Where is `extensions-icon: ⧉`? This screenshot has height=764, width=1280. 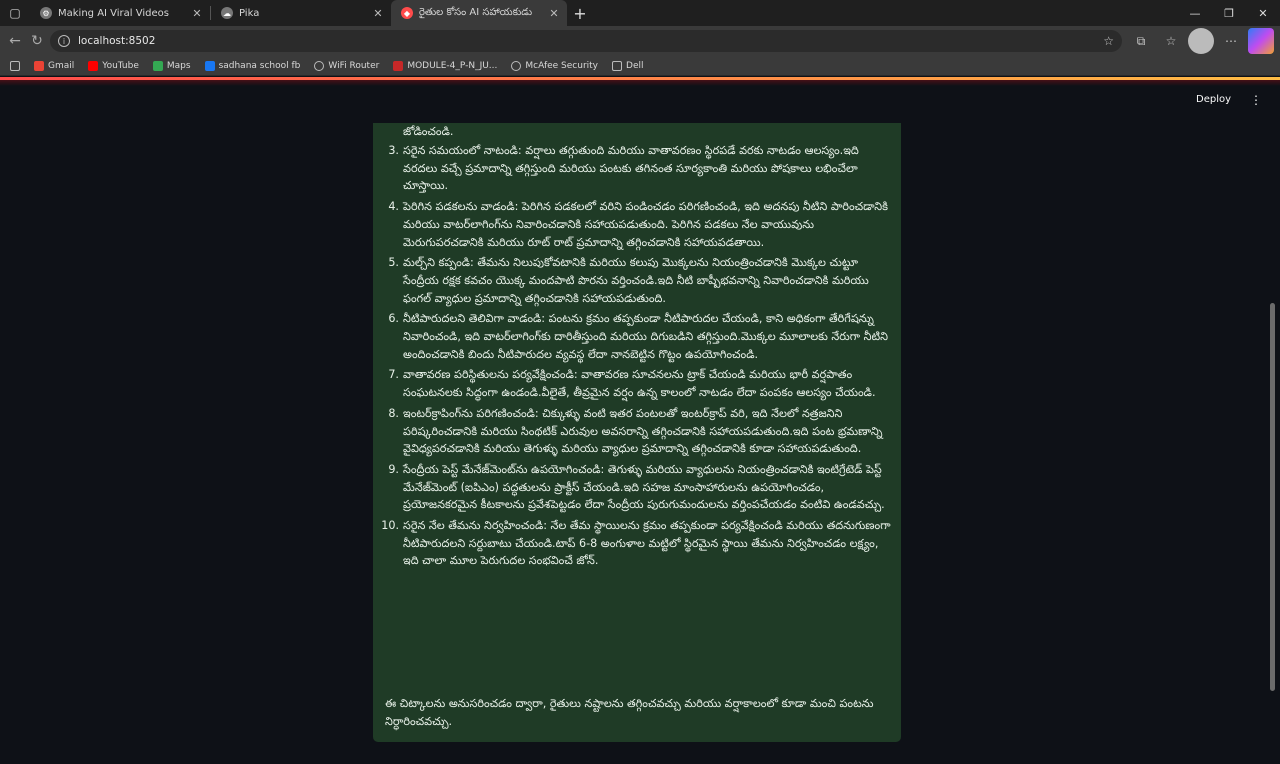
extensions-icon: ⧉ is located at coordinates (1141, 41).